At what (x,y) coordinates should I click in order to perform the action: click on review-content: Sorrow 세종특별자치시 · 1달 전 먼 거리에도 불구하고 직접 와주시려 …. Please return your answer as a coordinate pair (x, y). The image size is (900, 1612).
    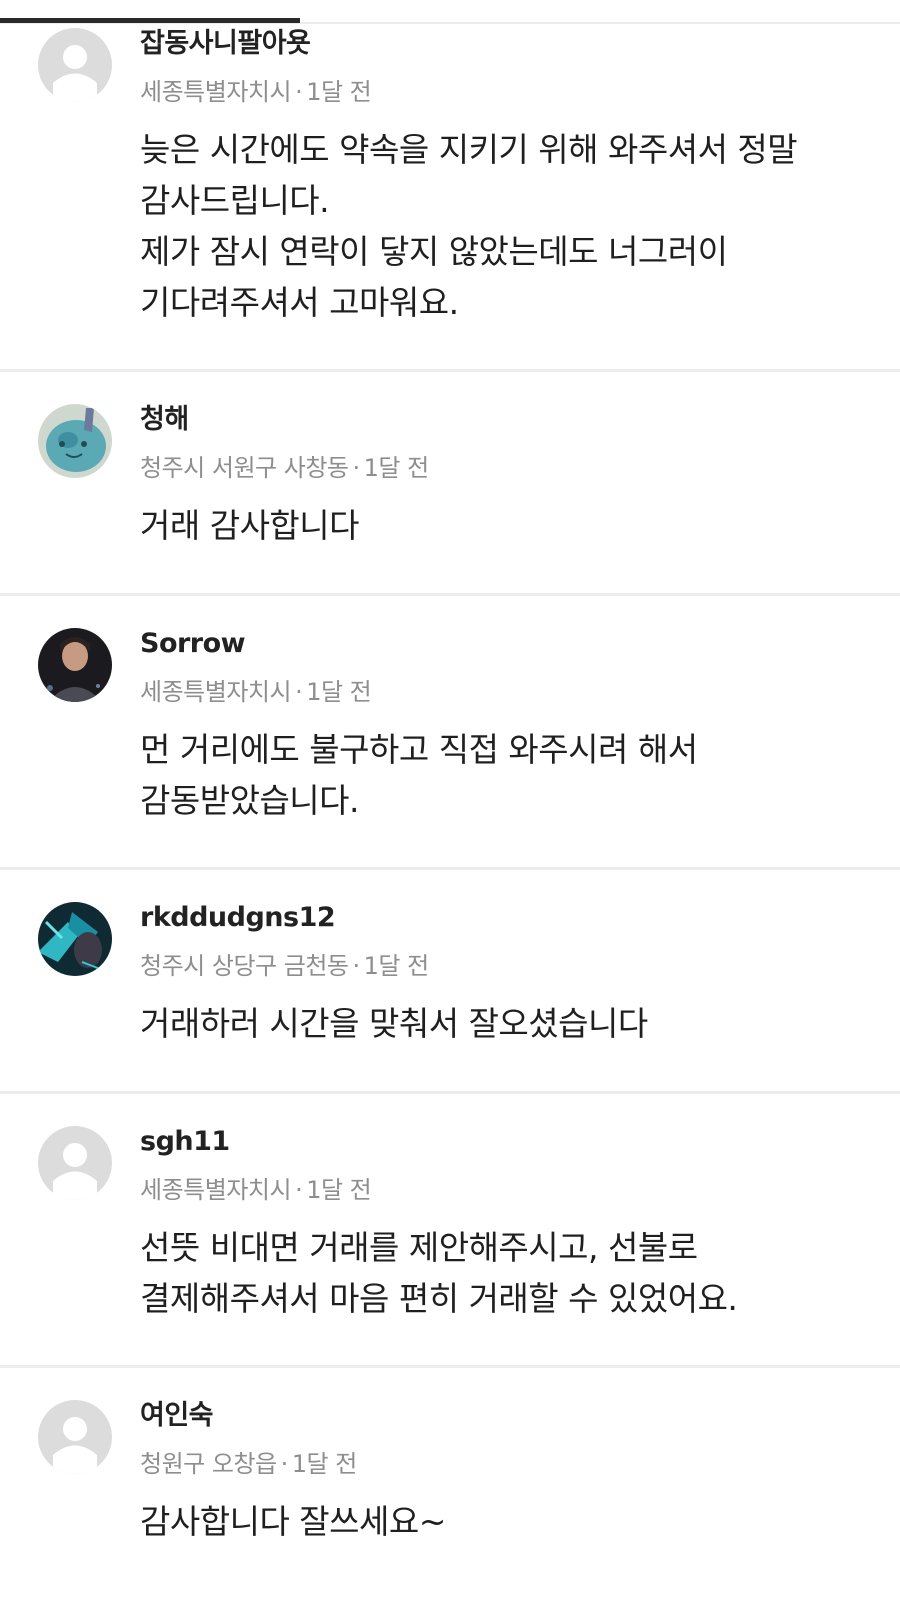
    Looking at the image, I should click on (520, 725).